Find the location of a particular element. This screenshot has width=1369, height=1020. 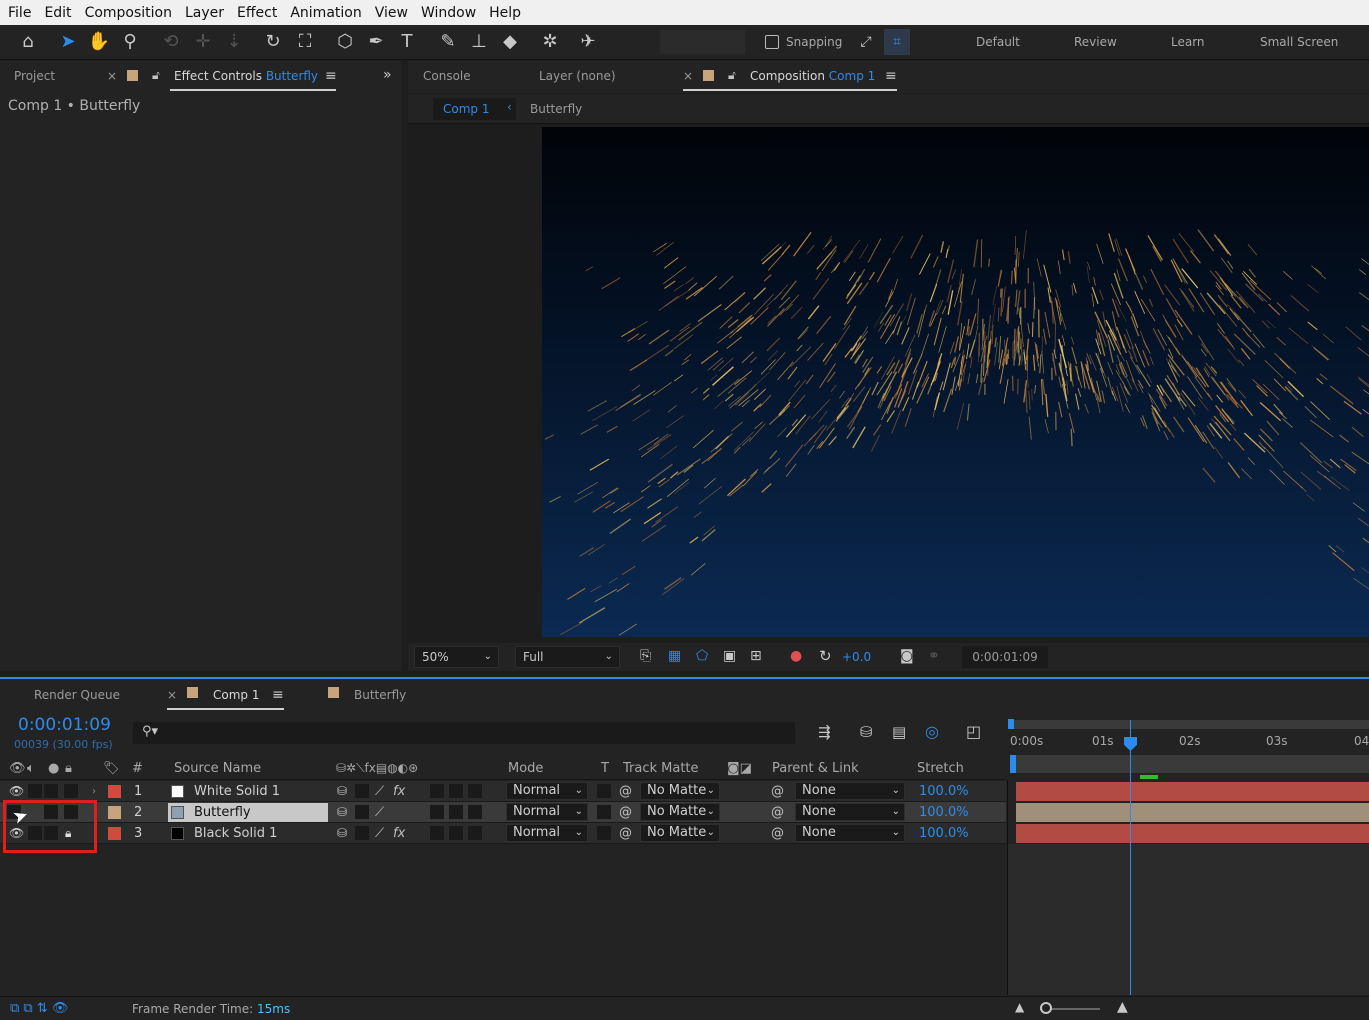

show-snapshot-icon: ⚭ is located at coordinates (934, 656).